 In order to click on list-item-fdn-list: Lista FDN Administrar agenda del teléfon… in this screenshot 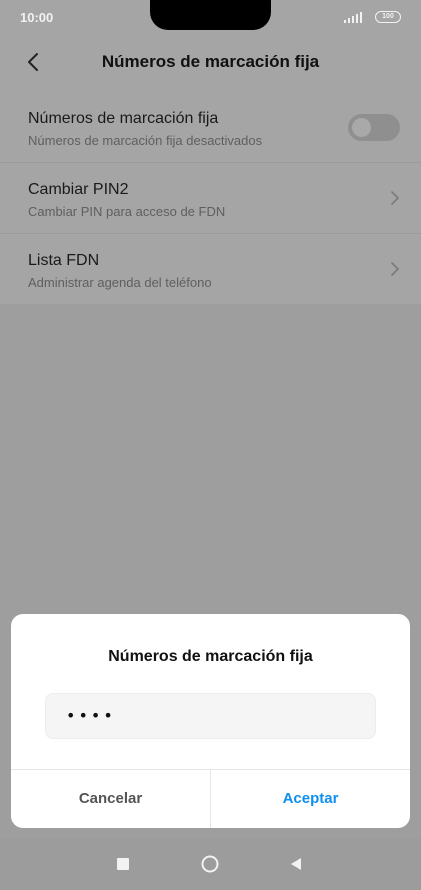, I will do `click(210, 268)`.